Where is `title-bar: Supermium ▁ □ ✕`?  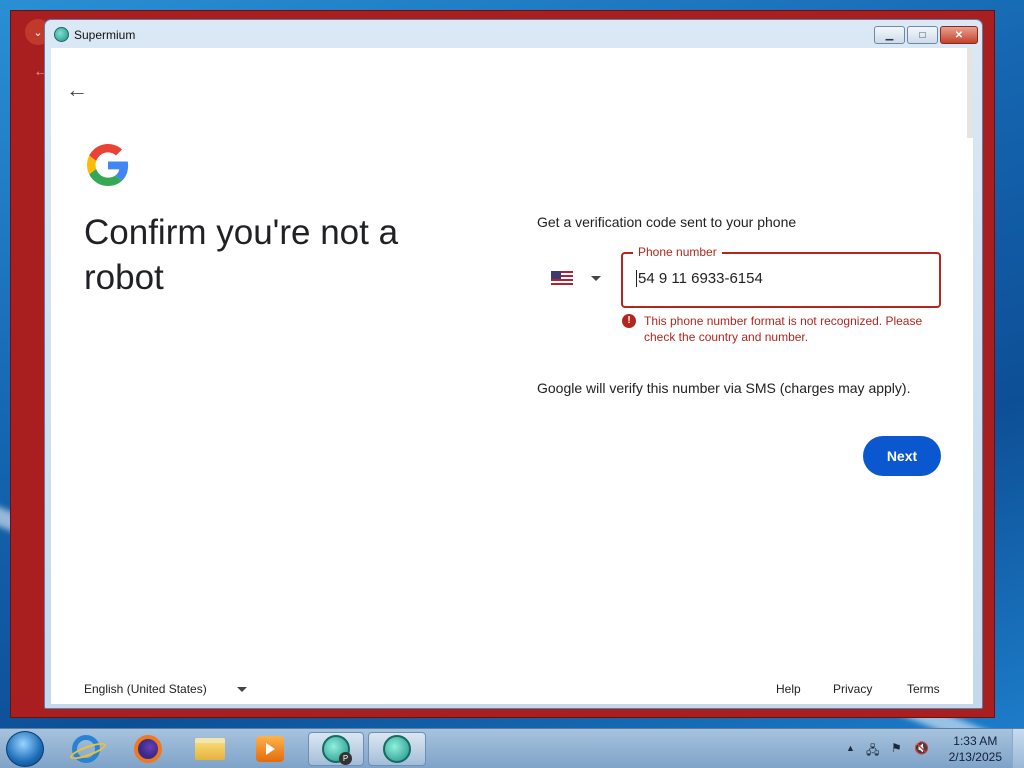 title-bar: Supermium ▁ □ ✕ is located at coordinates (513, 34).